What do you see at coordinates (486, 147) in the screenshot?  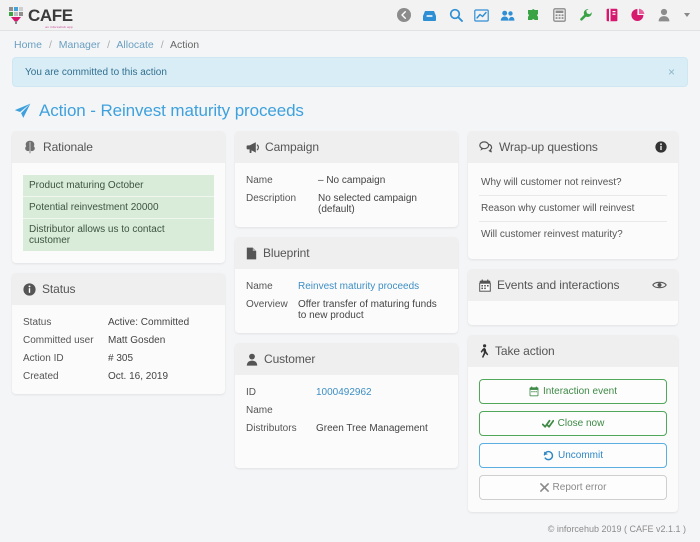 I see `comments-icon` at bounding box center [486, 147].